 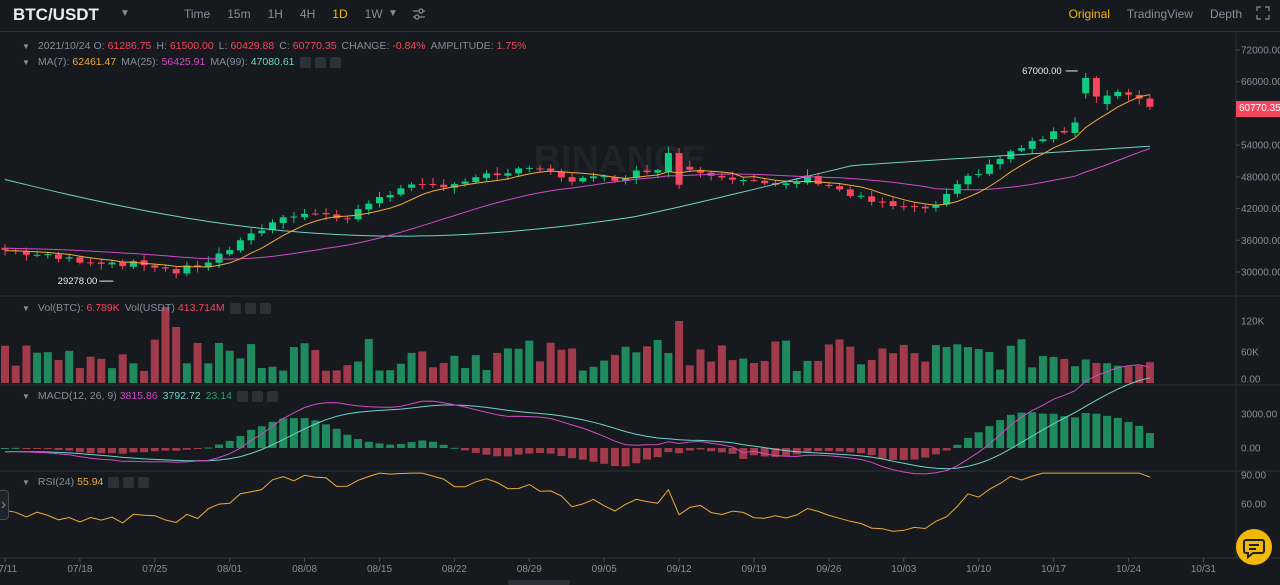 I want to click on side-panel-toggle, so click(x=4, y=505).